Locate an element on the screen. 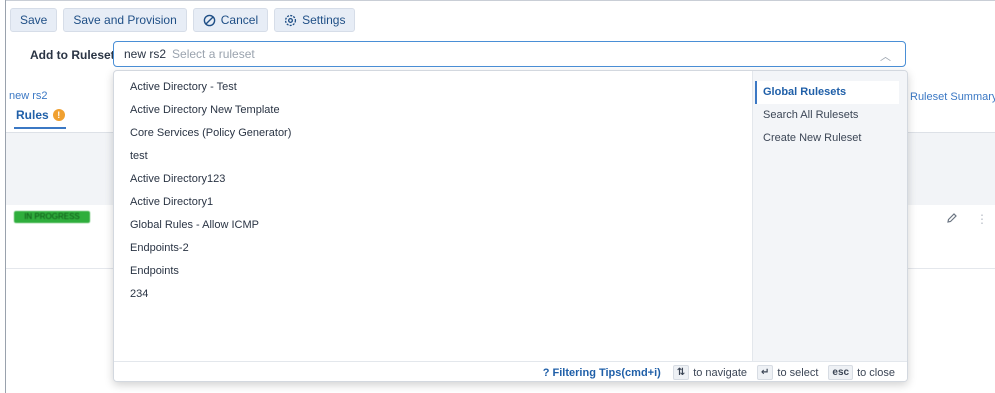  navigate-key-icon: ⇅ is located at coordinates (681, 372).